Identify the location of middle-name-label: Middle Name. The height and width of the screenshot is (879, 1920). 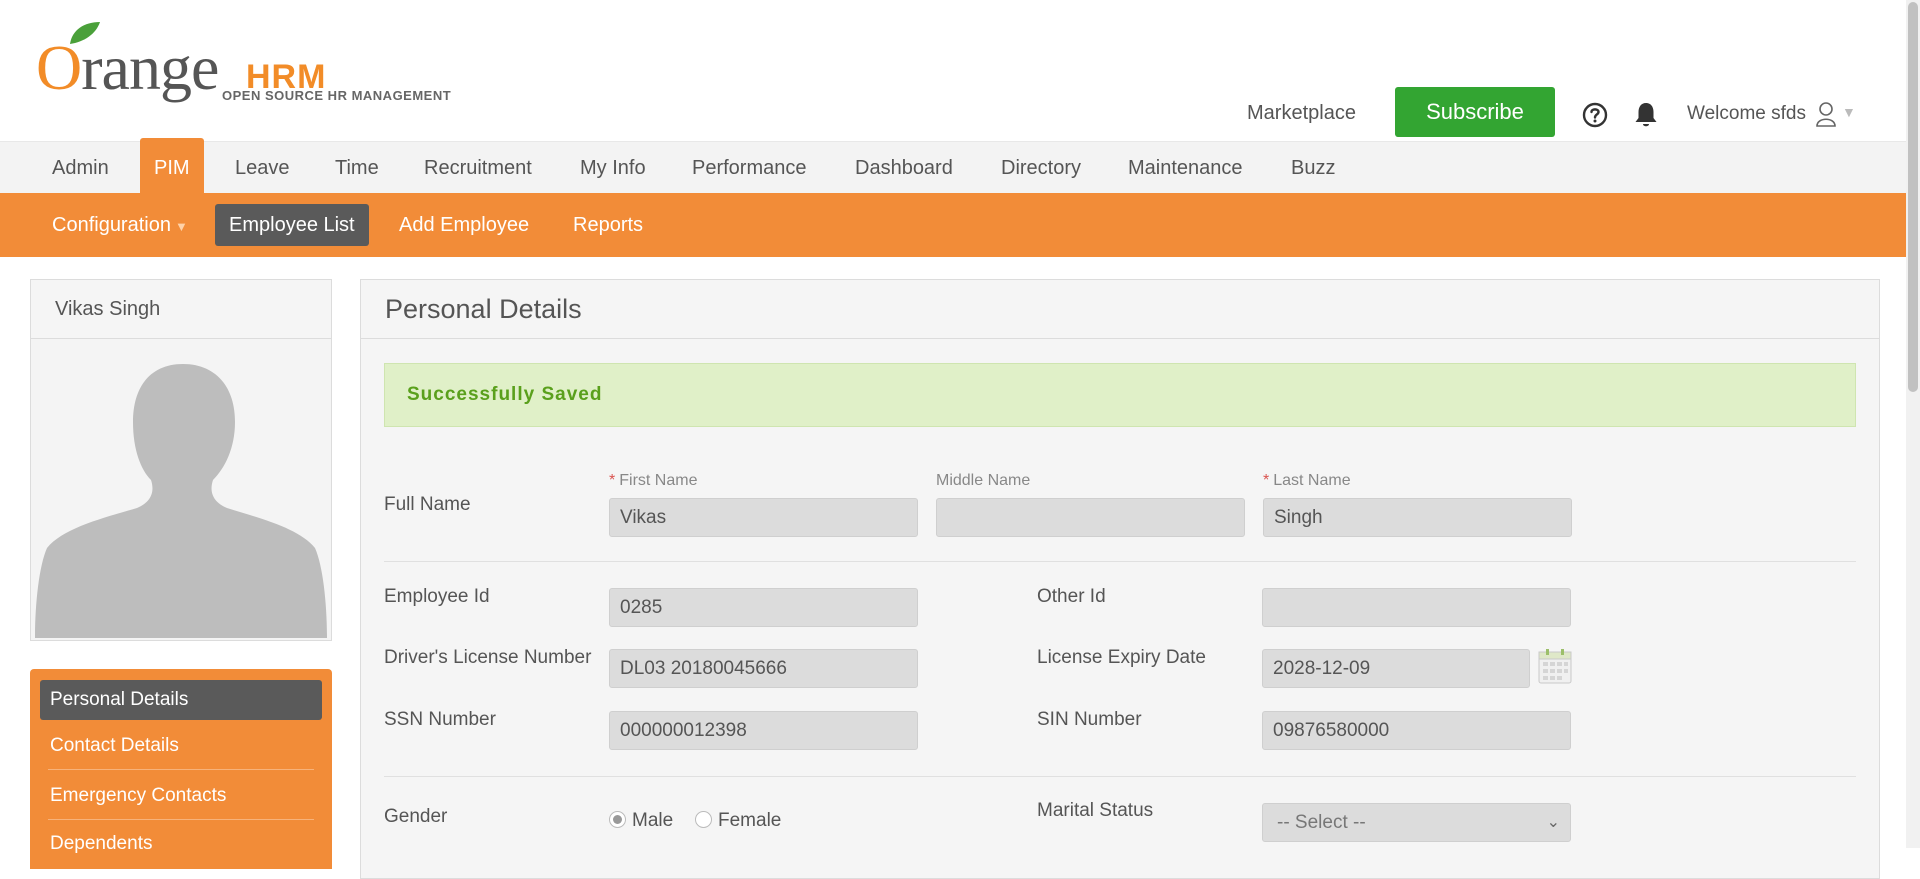
(983, 480).